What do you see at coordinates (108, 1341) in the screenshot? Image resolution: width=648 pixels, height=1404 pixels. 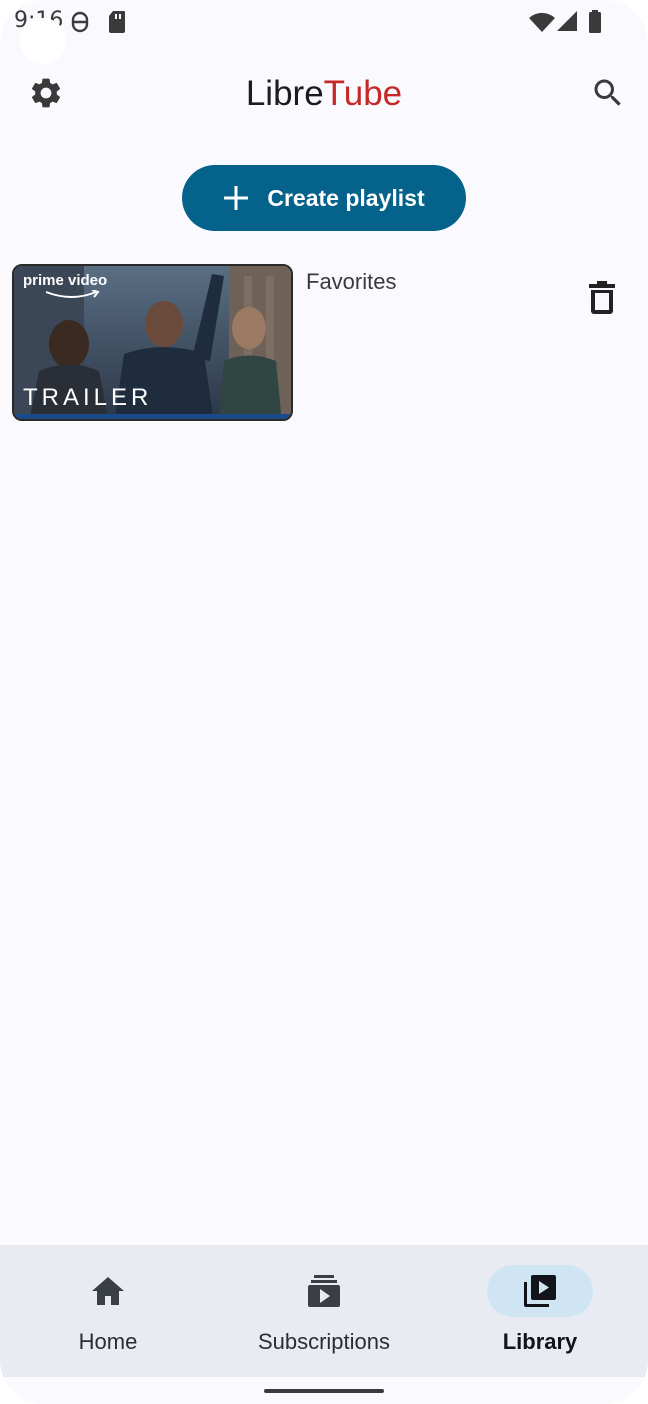 I see `nav-label-home: Home` at bounding box center [108, 1341].